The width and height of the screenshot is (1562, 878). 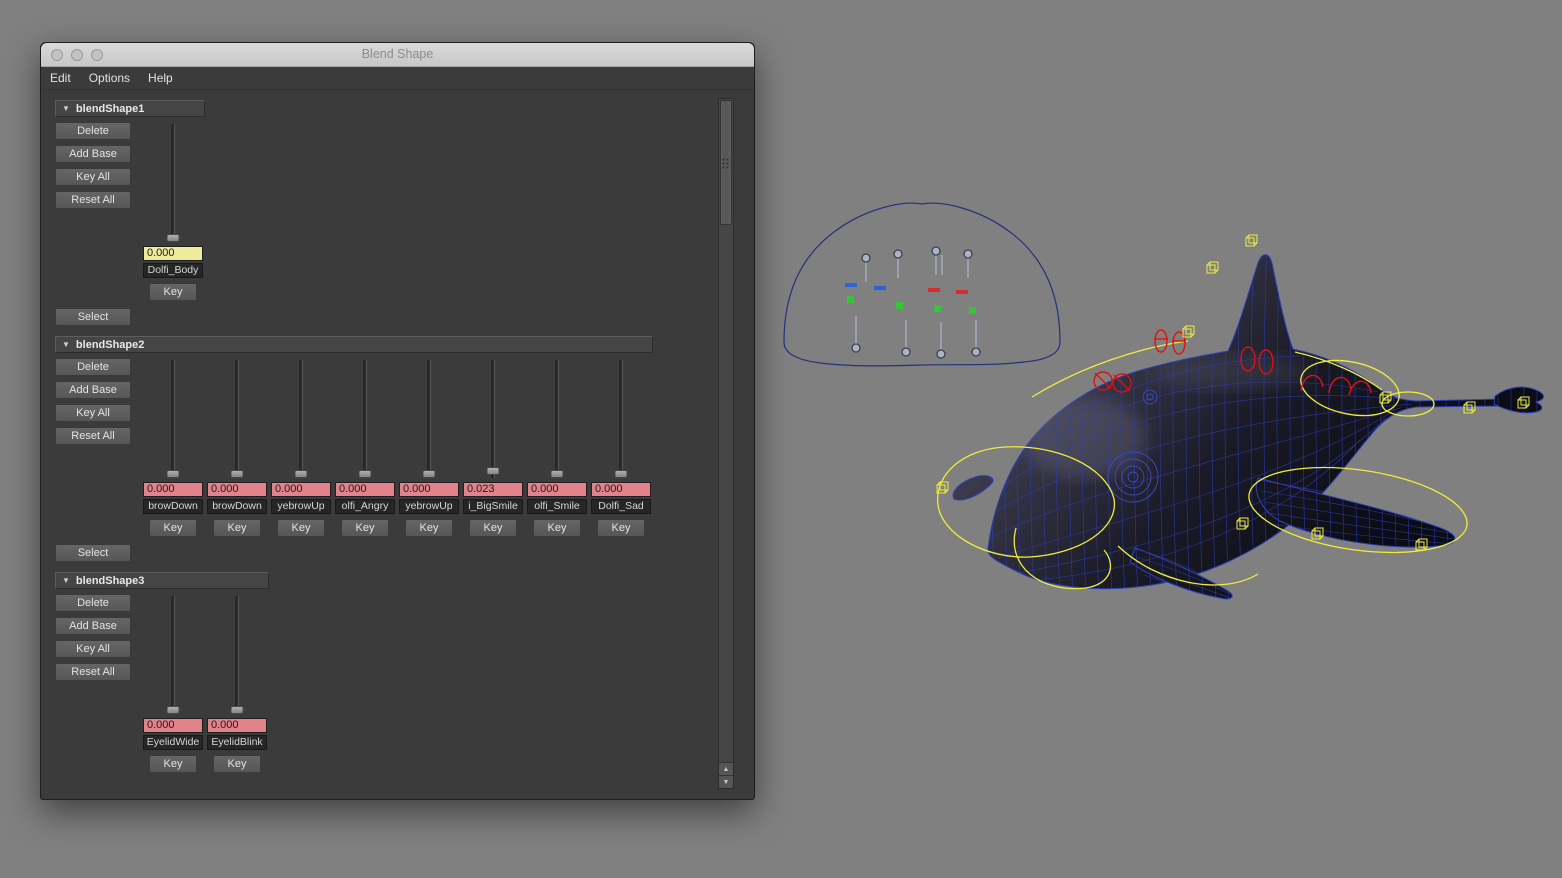 What do you see at coordinates (237, 742) in the screenshot?
I see `target-name-field: EyelidBlink` at bounding box center [237, 742].